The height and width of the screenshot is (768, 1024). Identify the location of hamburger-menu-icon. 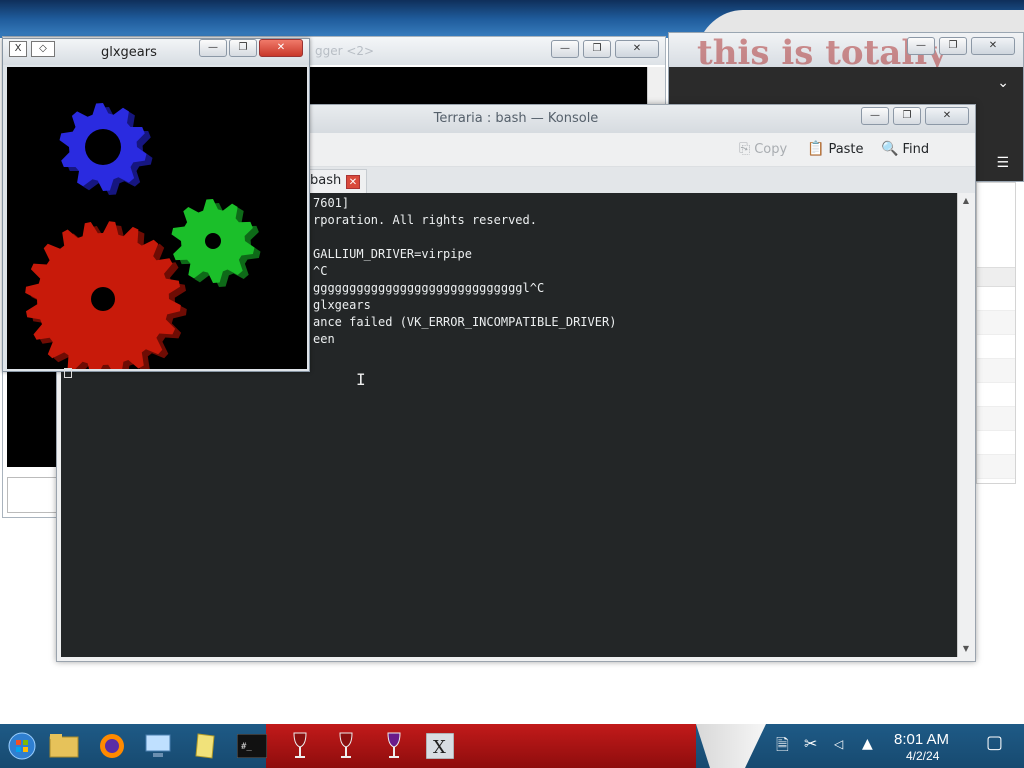
(954, 143).